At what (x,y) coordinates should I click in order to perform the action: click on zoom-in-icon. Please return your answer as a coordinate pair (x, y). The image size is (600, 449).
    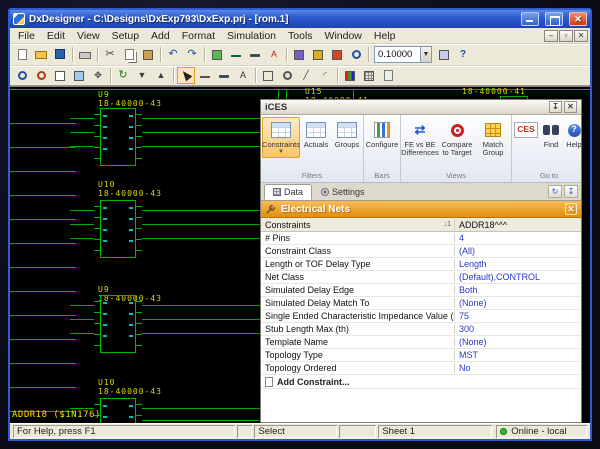
    Looking at the image, I should click on (22, 75).